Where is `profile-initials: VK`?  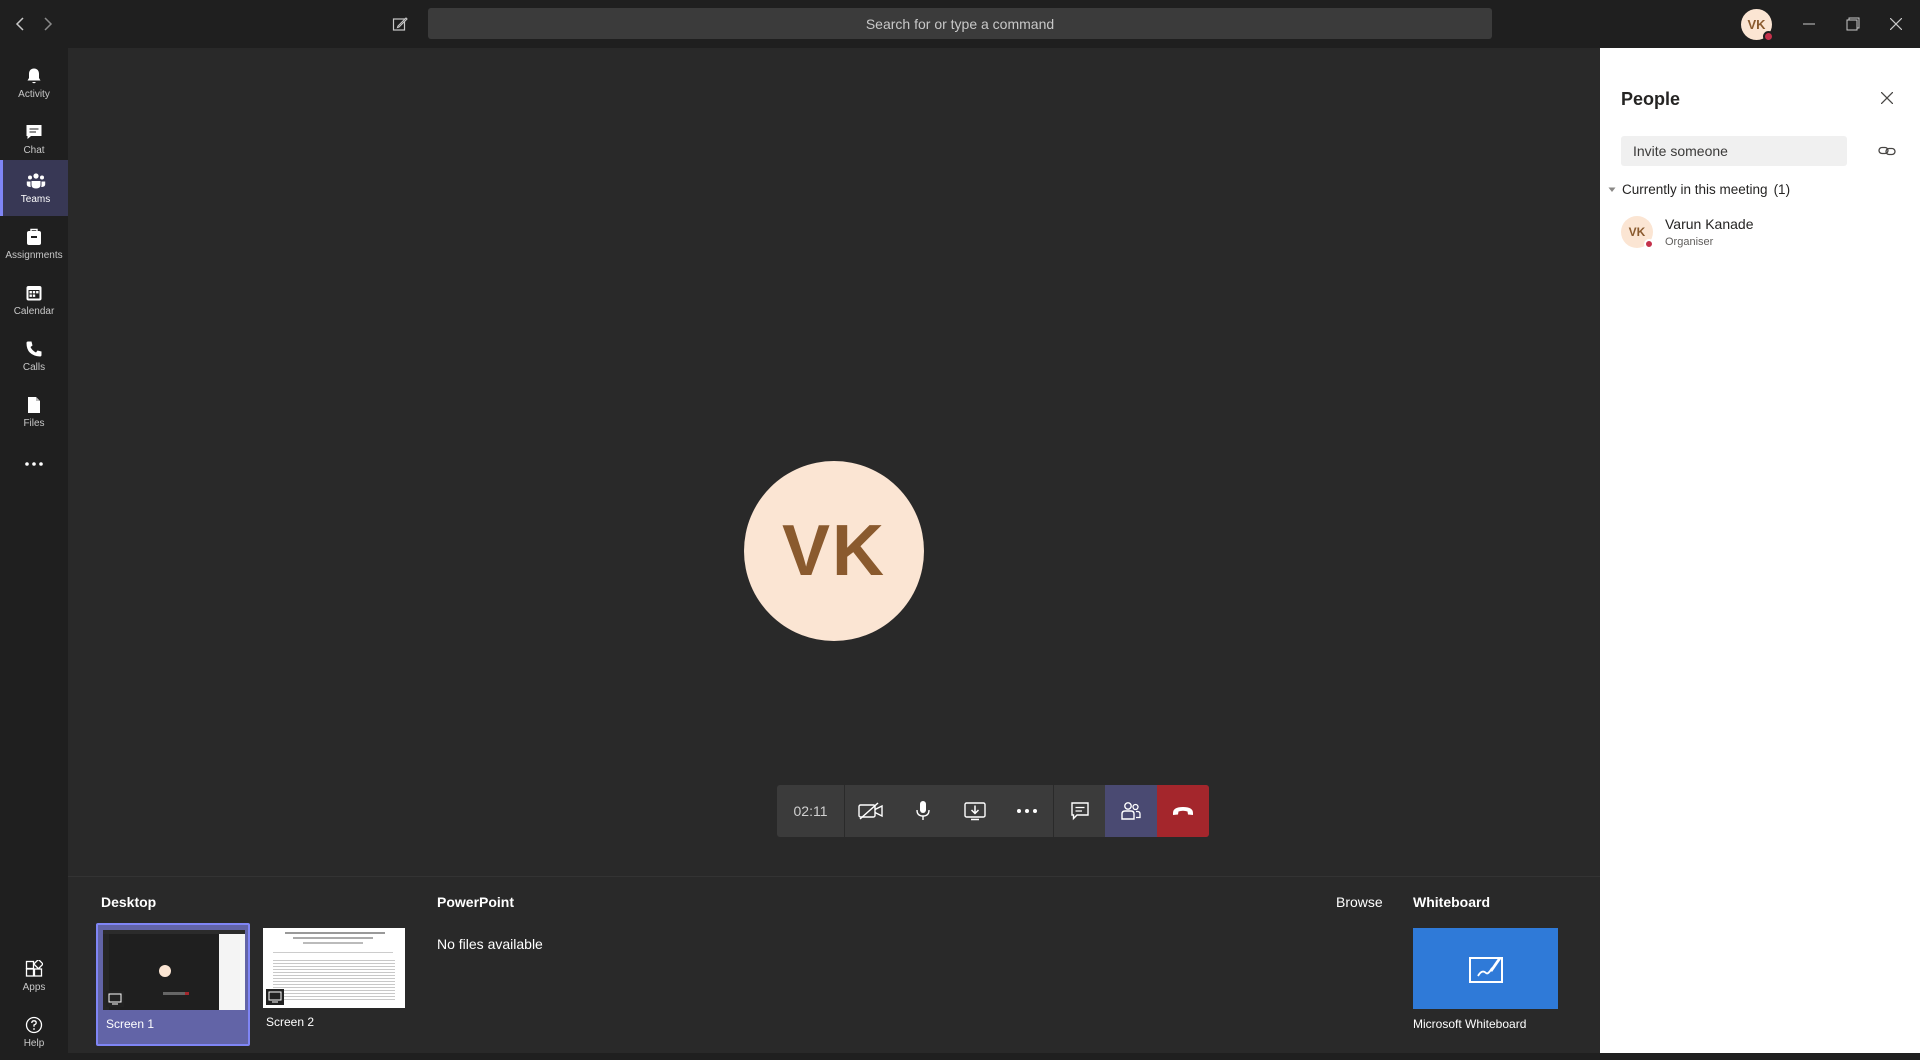
profile-initials: VK is located at coordinates (1756, 24).